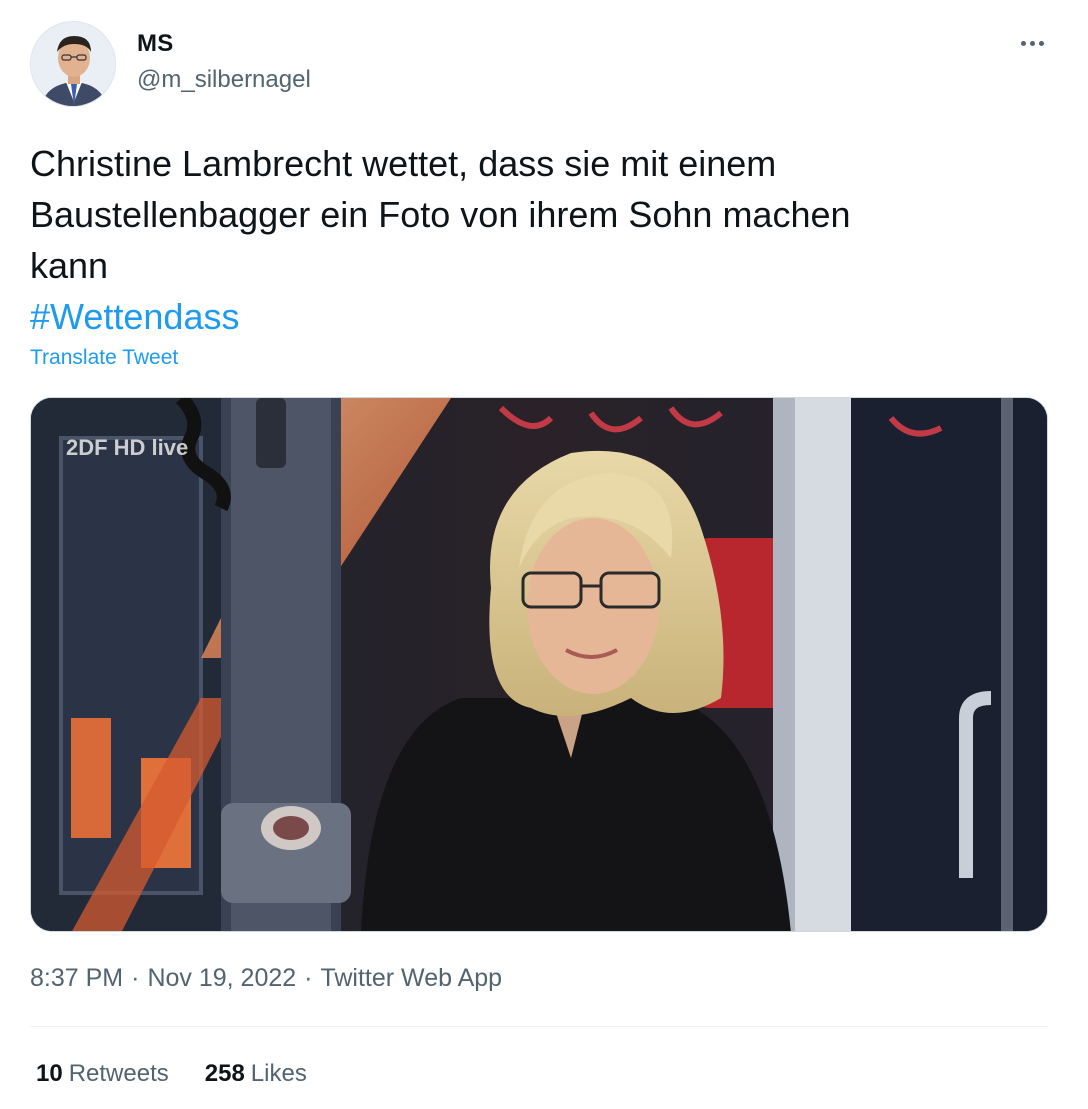 The width and height of the screenshot is (1088, 1109). What do you see at coordinates (171, 1074) in the screenshot?
I see `tweet-stats: 10 Retweets 258 Likes` at bounding box center [171, 1074].